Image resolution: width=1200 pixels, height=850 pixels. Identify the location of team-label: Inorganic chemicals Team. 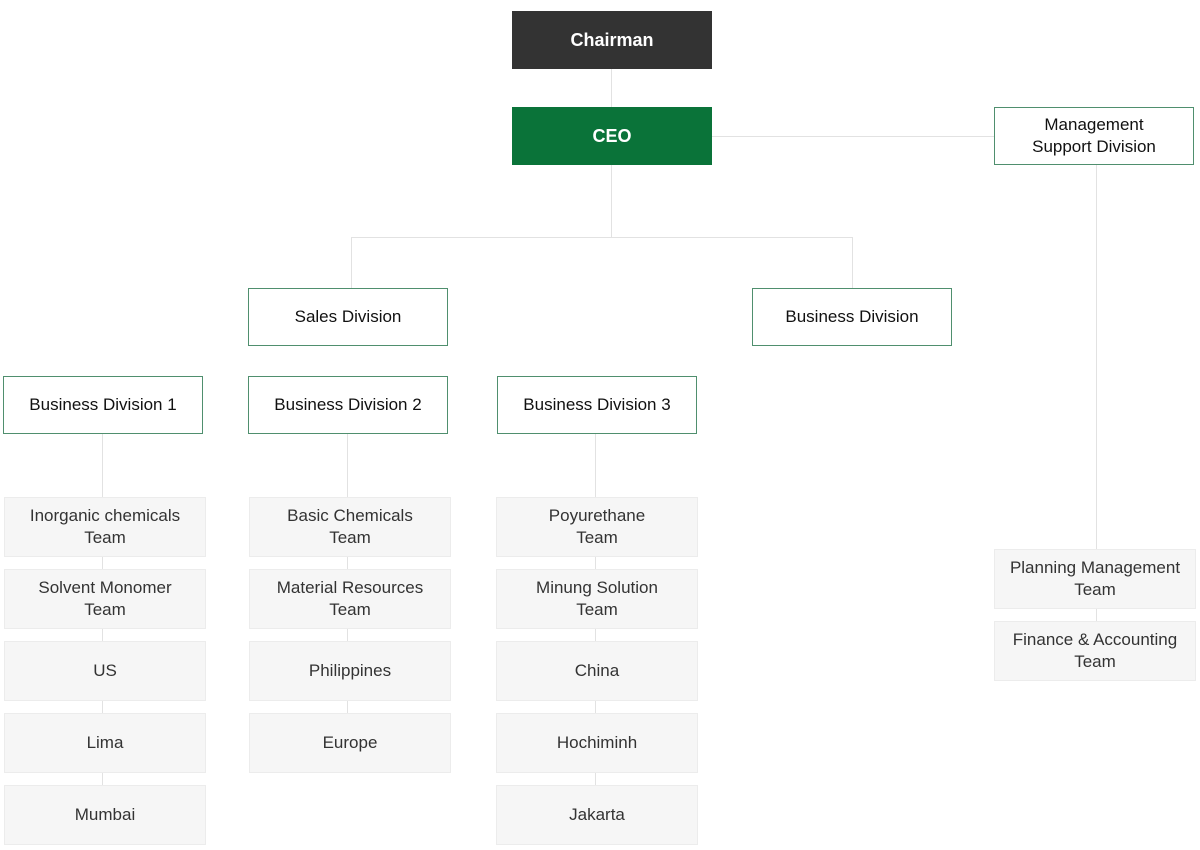
(105, 526).